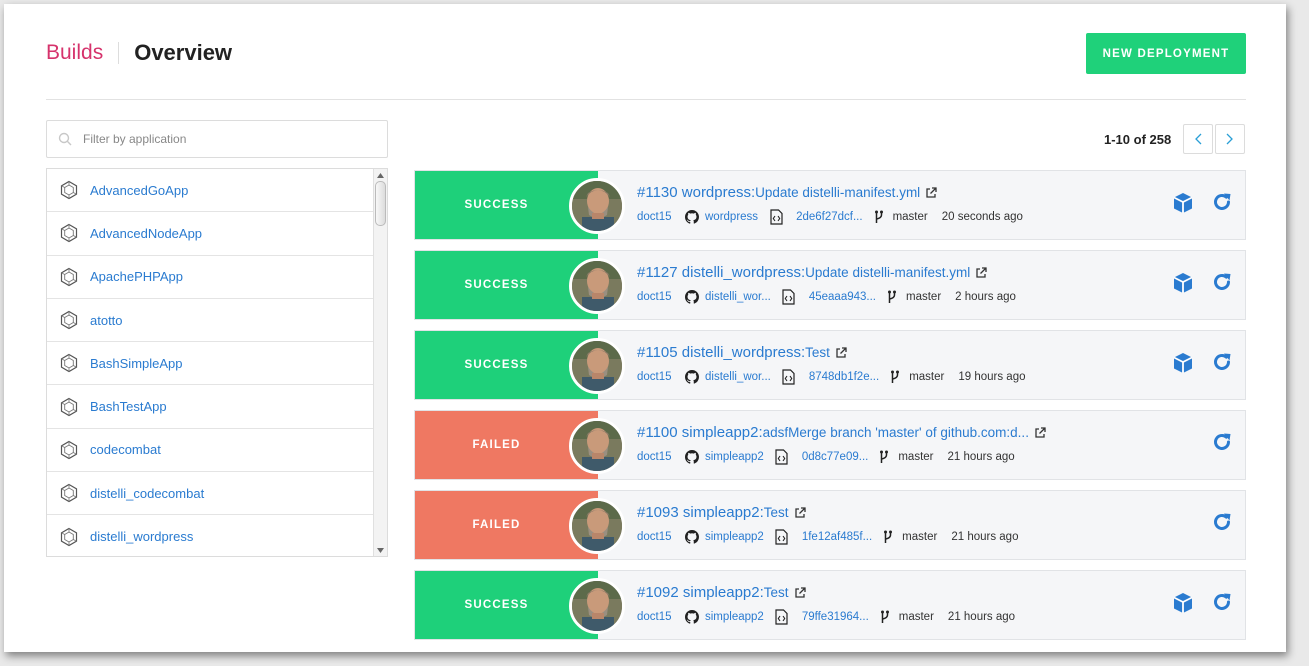 This screenshot has width=1309, height=666. What do you see at coordinates (210, 407) in the screenshot?
I see `app-list-item: BashTestApp` at bounding box center [210, 407].